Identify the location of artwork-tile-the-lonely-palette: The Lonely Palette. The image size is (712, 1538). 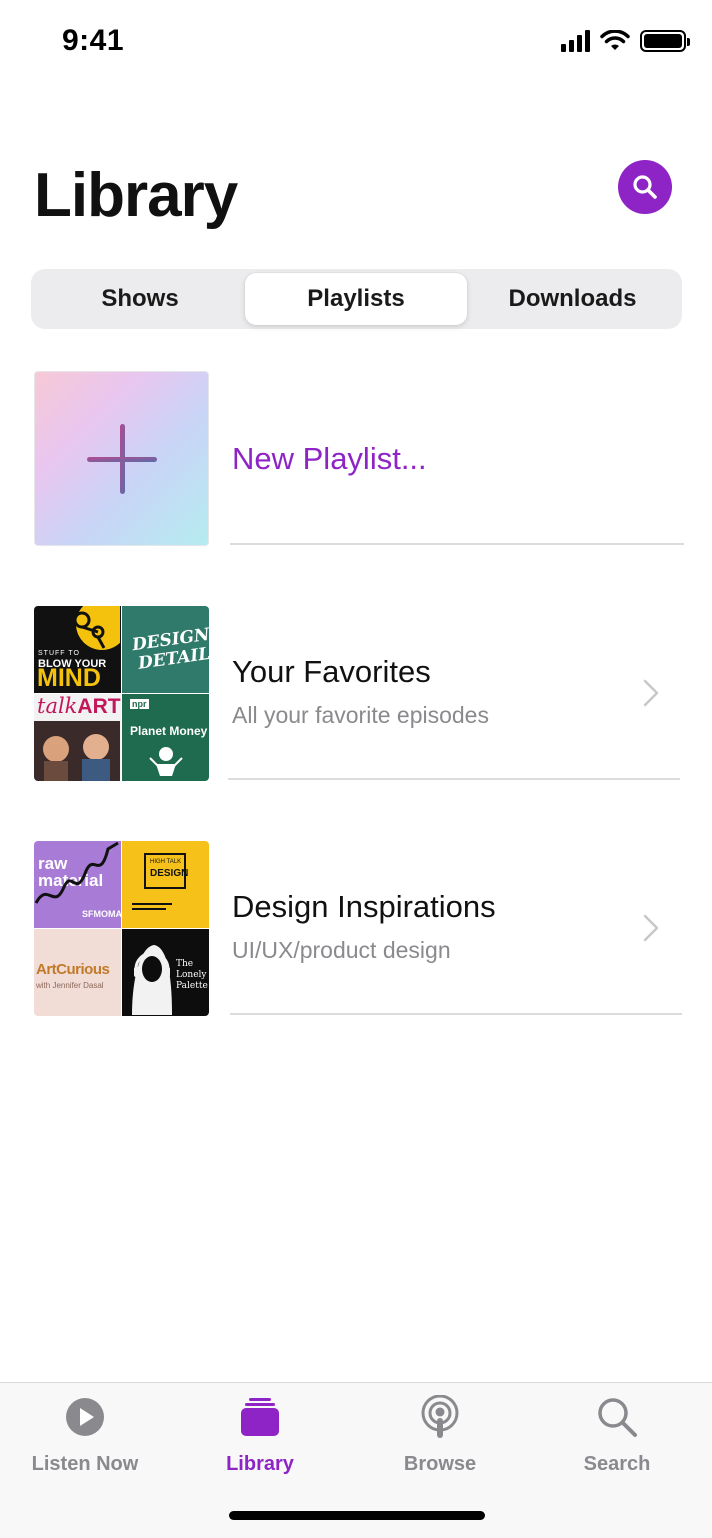
(165, 972).